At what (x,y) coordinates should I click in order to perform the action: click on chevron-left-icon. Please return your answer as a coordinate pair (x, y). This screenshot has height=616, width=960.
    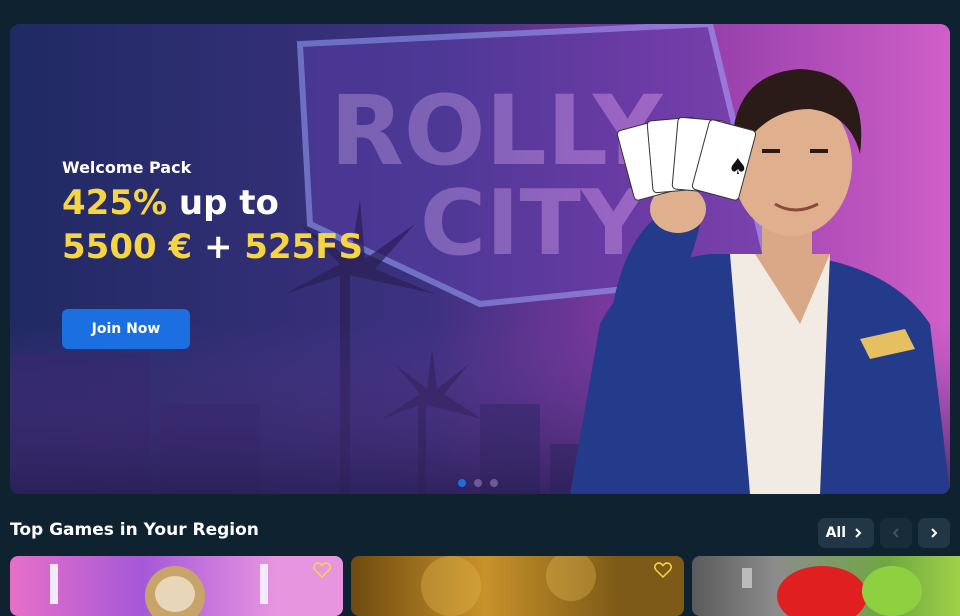
    Looking at the image, I should click on (895, 533).